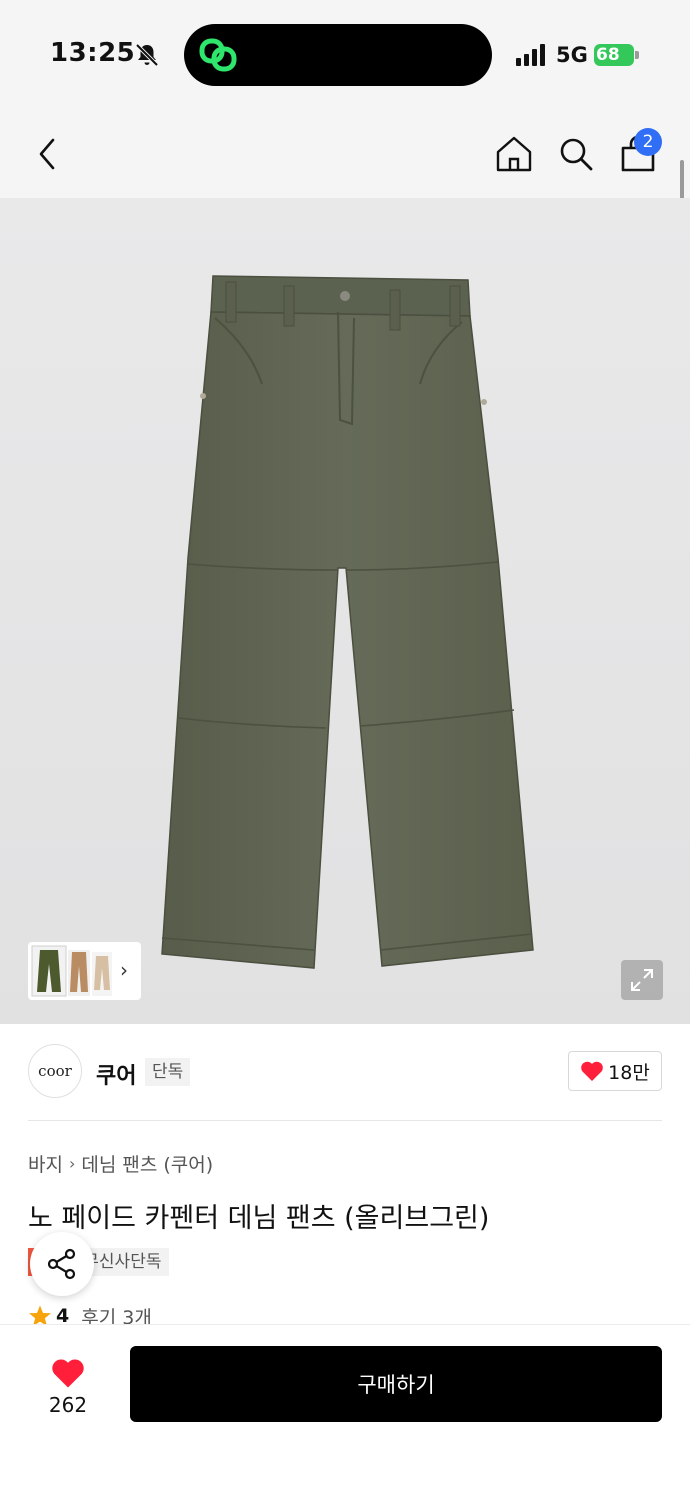 This screenshot has height=1500, width=690. What do you see at coordinates (71, 971) in the screenshot?
I see `thumbnail-images` at bounding box center [71, 971].